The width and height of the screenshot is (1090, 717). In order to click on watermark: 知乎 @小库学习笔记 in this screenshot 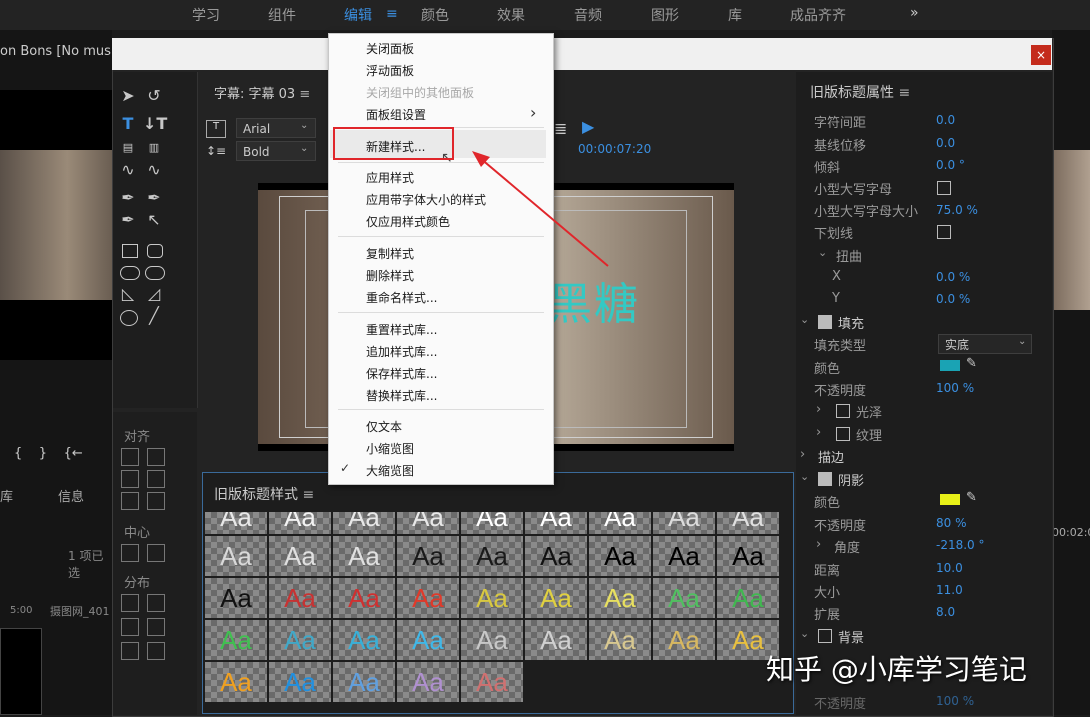, I will do `click(896, 669)`.